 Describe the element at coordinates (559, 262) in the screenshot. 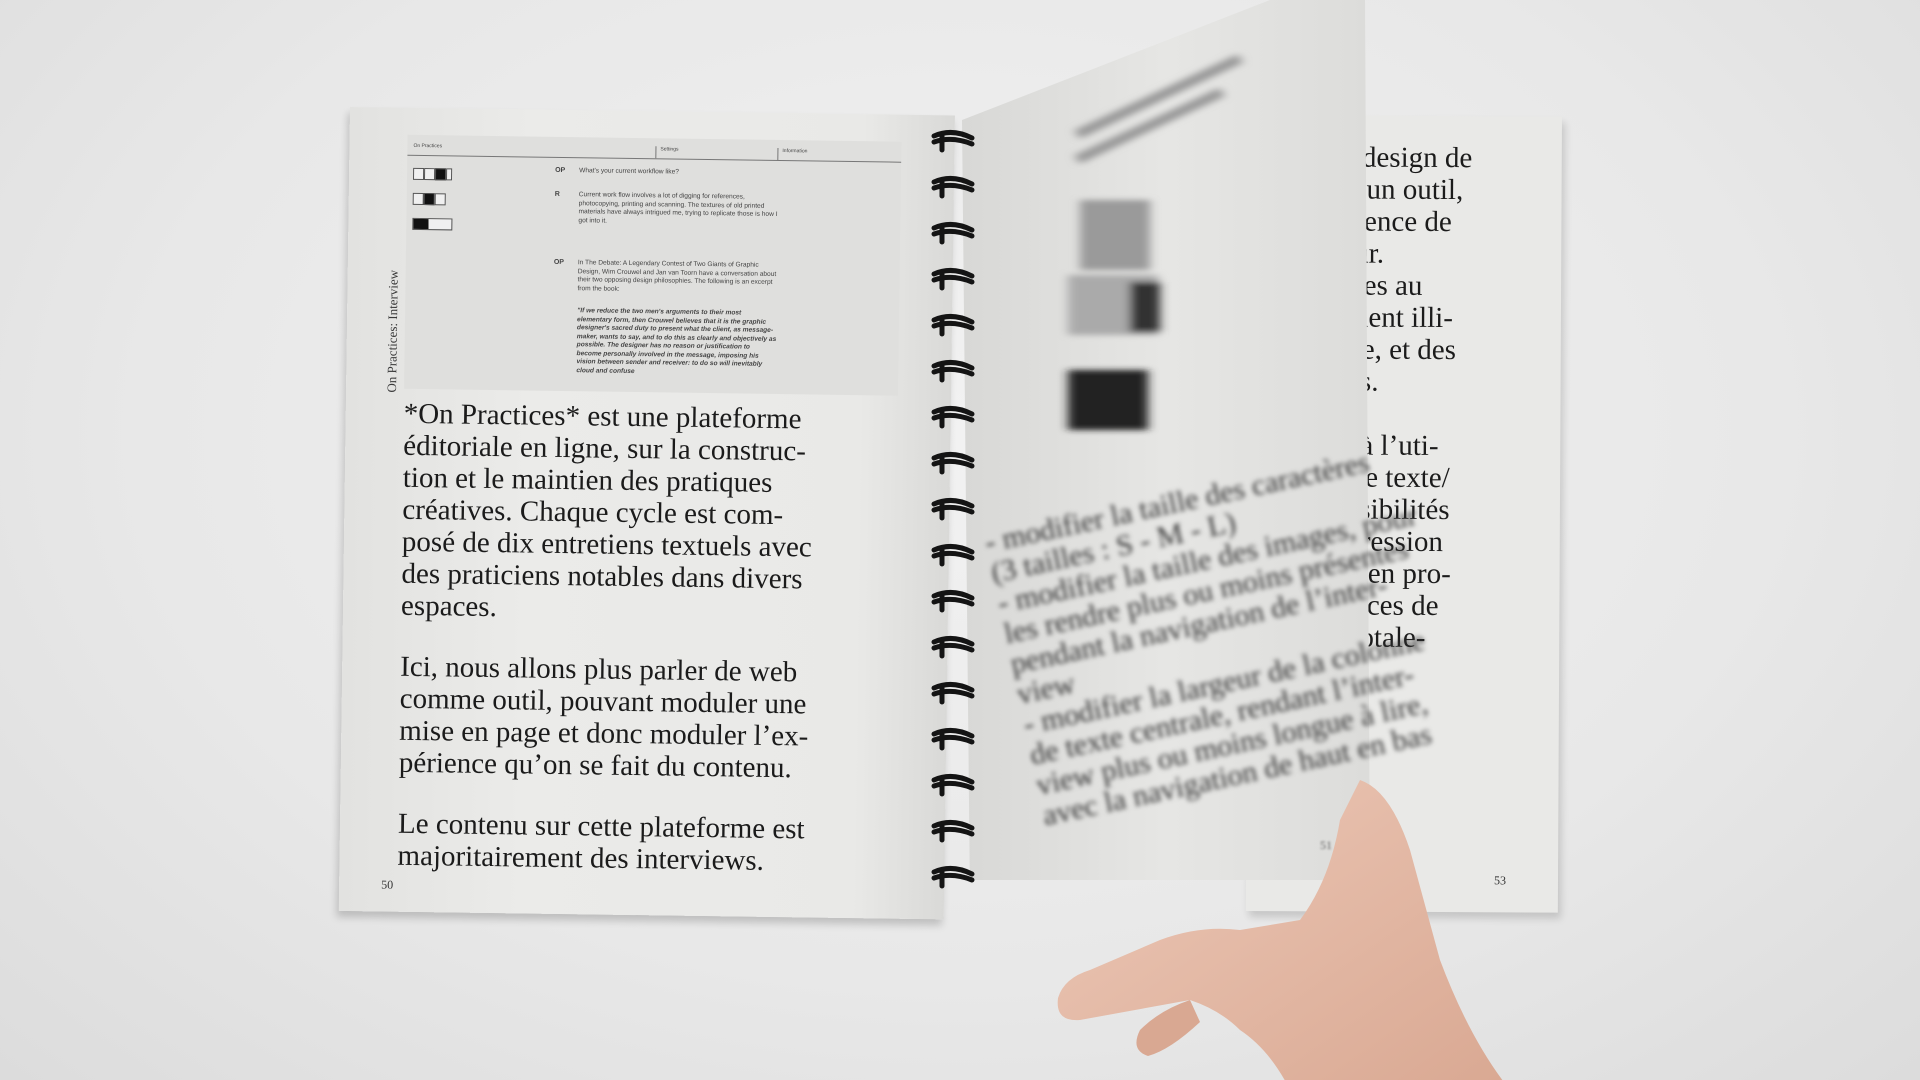

I see `speaker-3: OP` at that location.